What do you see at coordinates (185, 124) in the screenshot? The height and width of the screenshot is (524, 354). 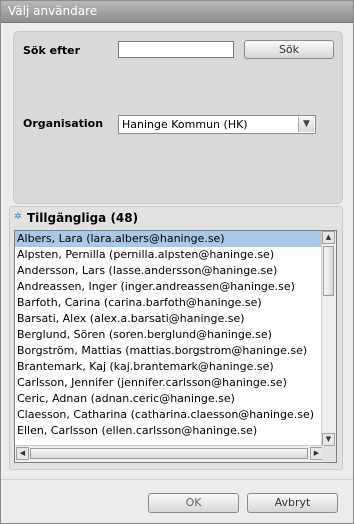 I see `organisation-selected-value: Haninge Kommun (HK)` at bounding box center [185, 124].